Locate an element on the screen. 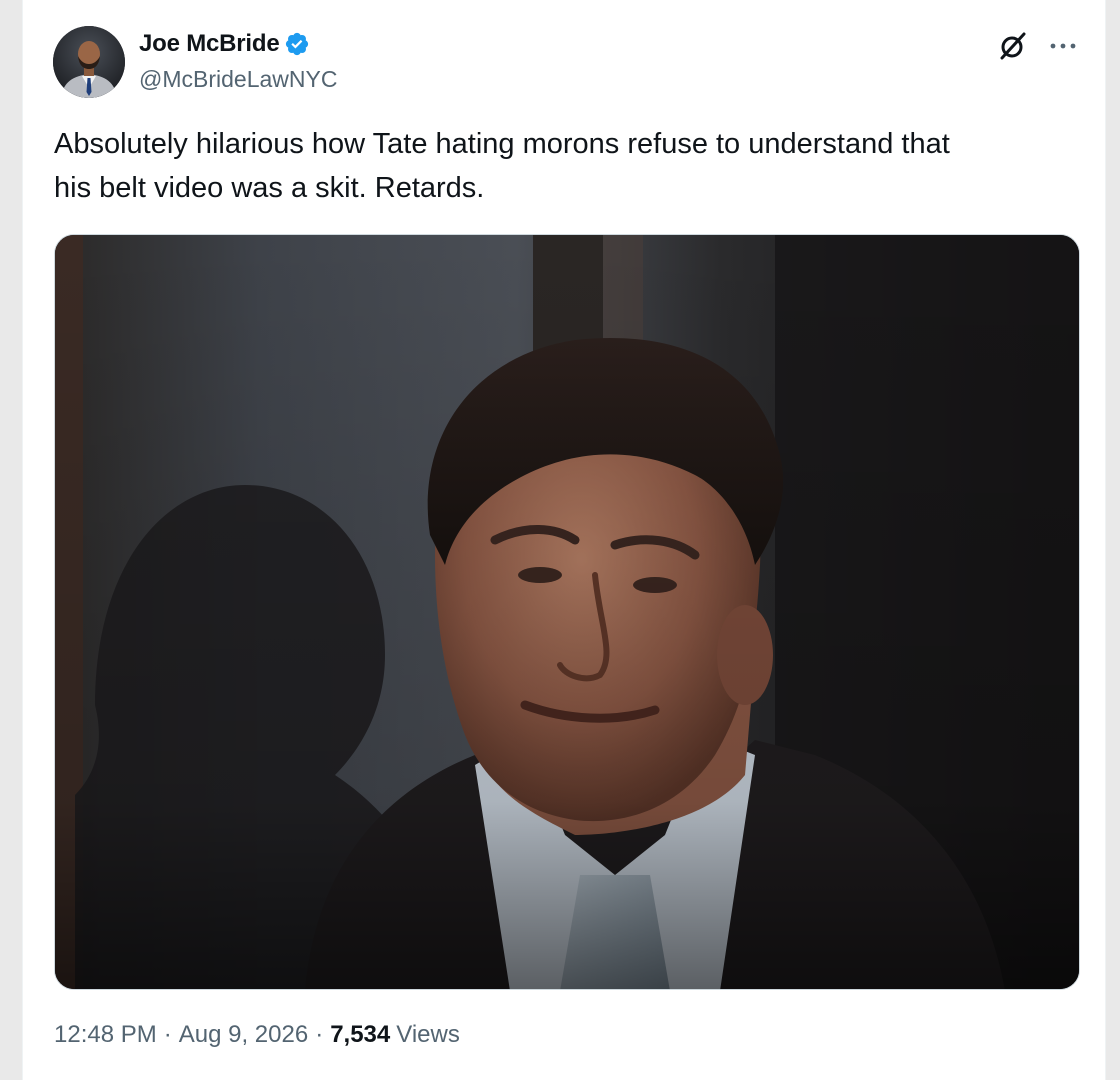 The image size is (1120, 1080). tweet-date: Aug 9, 2026 is located at coordinates (243, 1035).